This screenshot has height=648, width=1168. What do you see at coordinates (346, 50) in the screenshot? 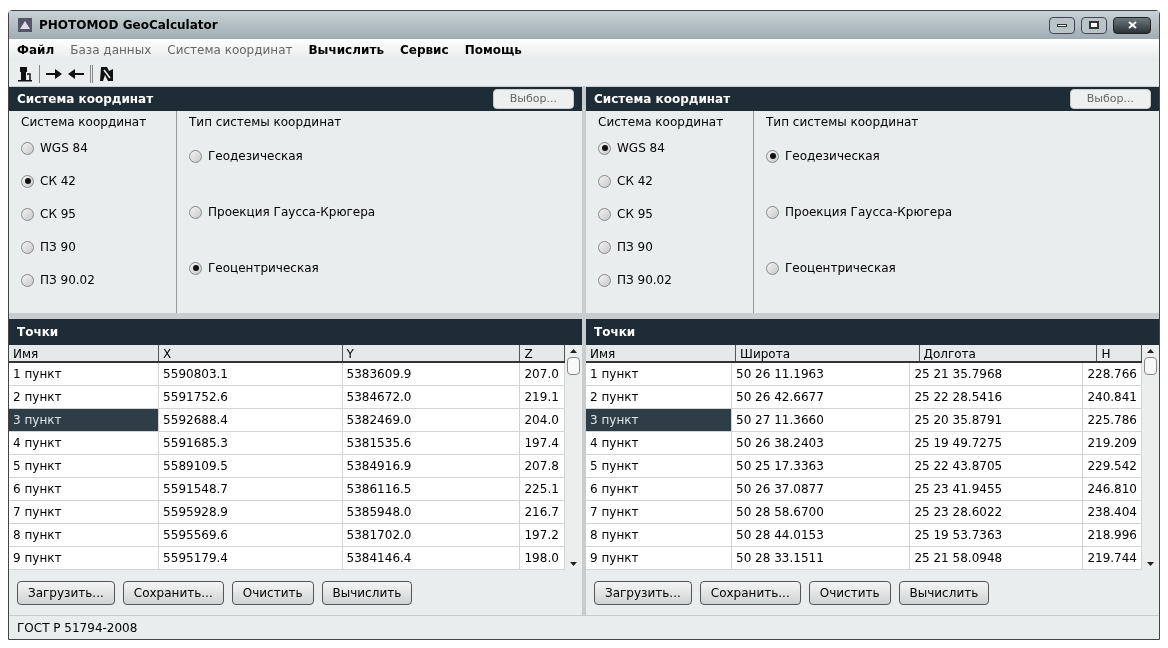
I see `menu-item: Вычислить` at bounding box center [346, 50].